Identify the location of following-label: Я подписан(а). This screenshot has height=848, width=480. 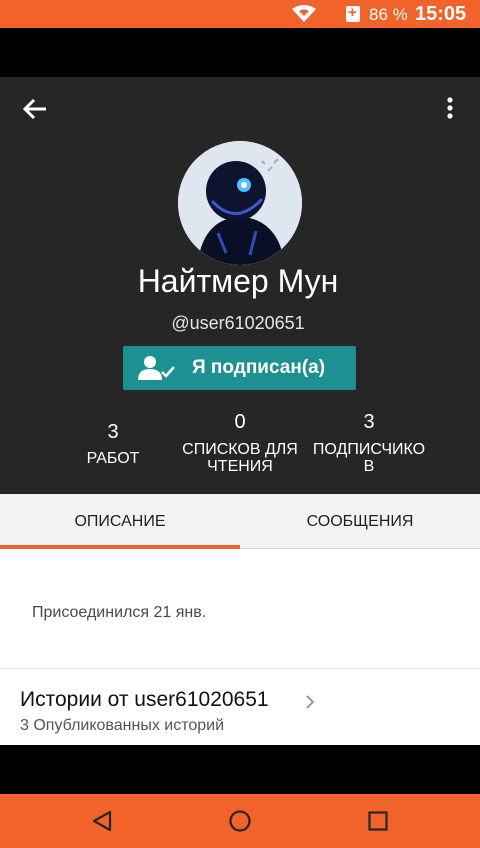
(259, 367).